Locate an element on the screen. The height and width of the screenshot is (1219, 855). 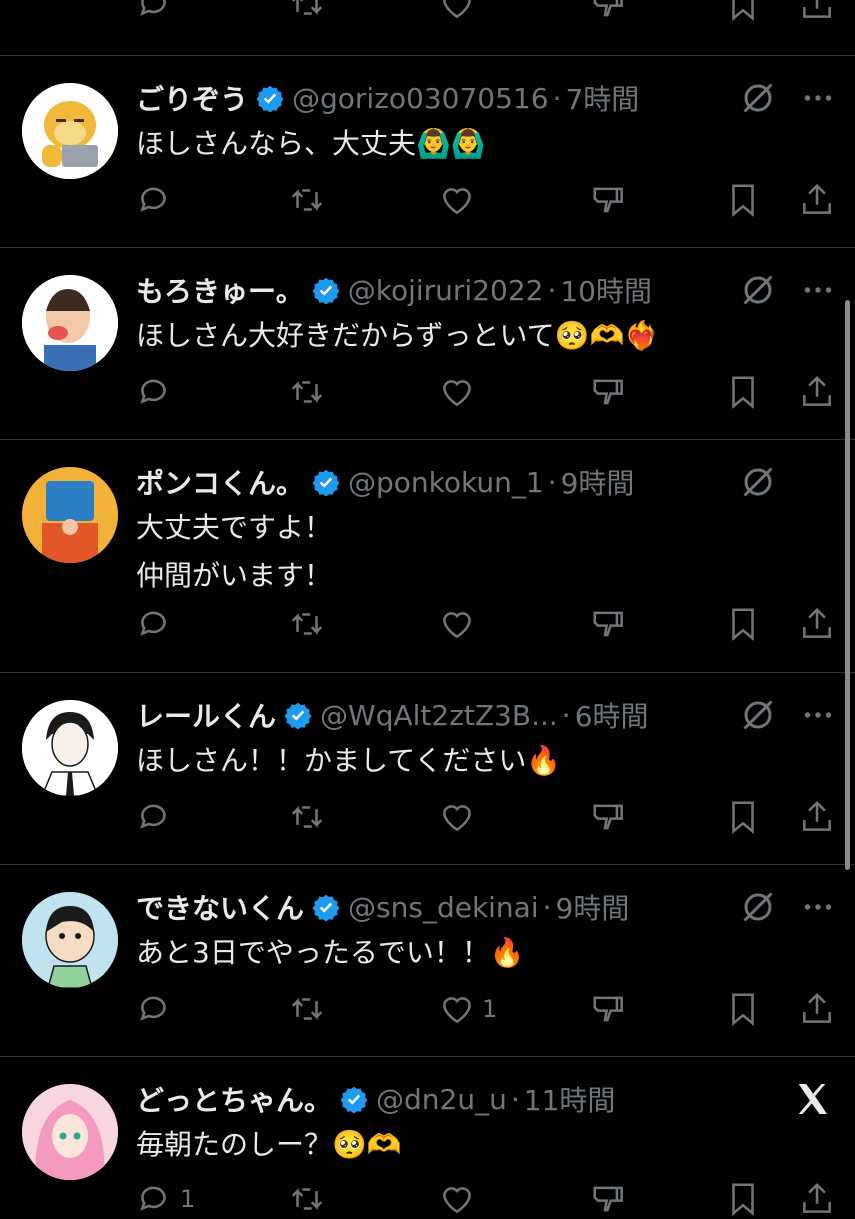
tweet-header: もろきゅー。 @kojiruri2022 · 10時間 is located at coordinates (394, 290).